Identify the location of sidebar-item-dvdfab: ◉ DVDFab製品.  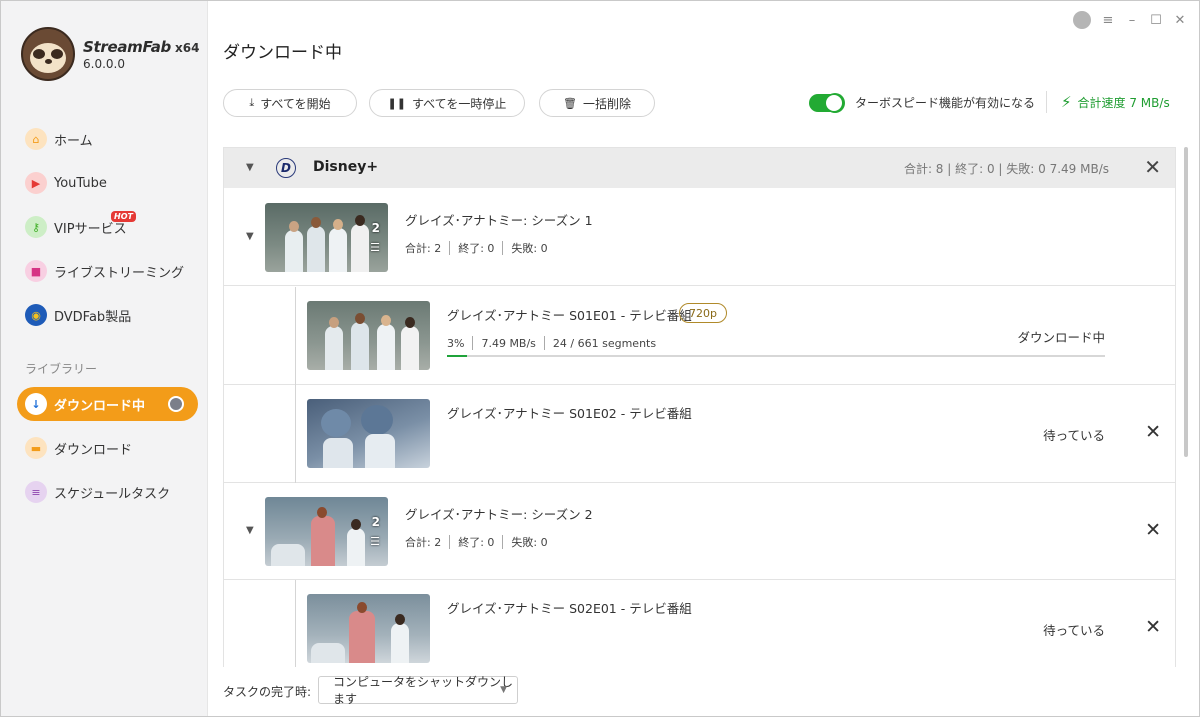
(107, 315).